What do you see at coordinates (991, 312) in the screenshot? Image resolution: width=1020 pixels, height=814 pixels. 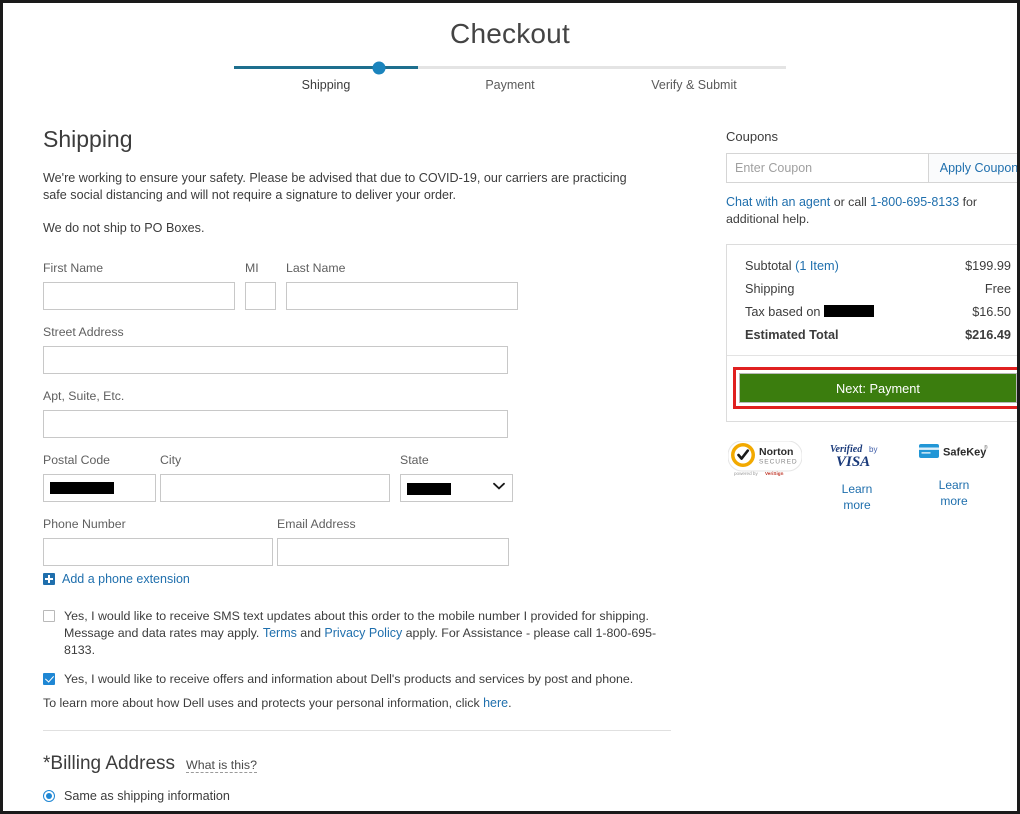 I see `tax-value: $16.50` at bounding box center [991, 312].